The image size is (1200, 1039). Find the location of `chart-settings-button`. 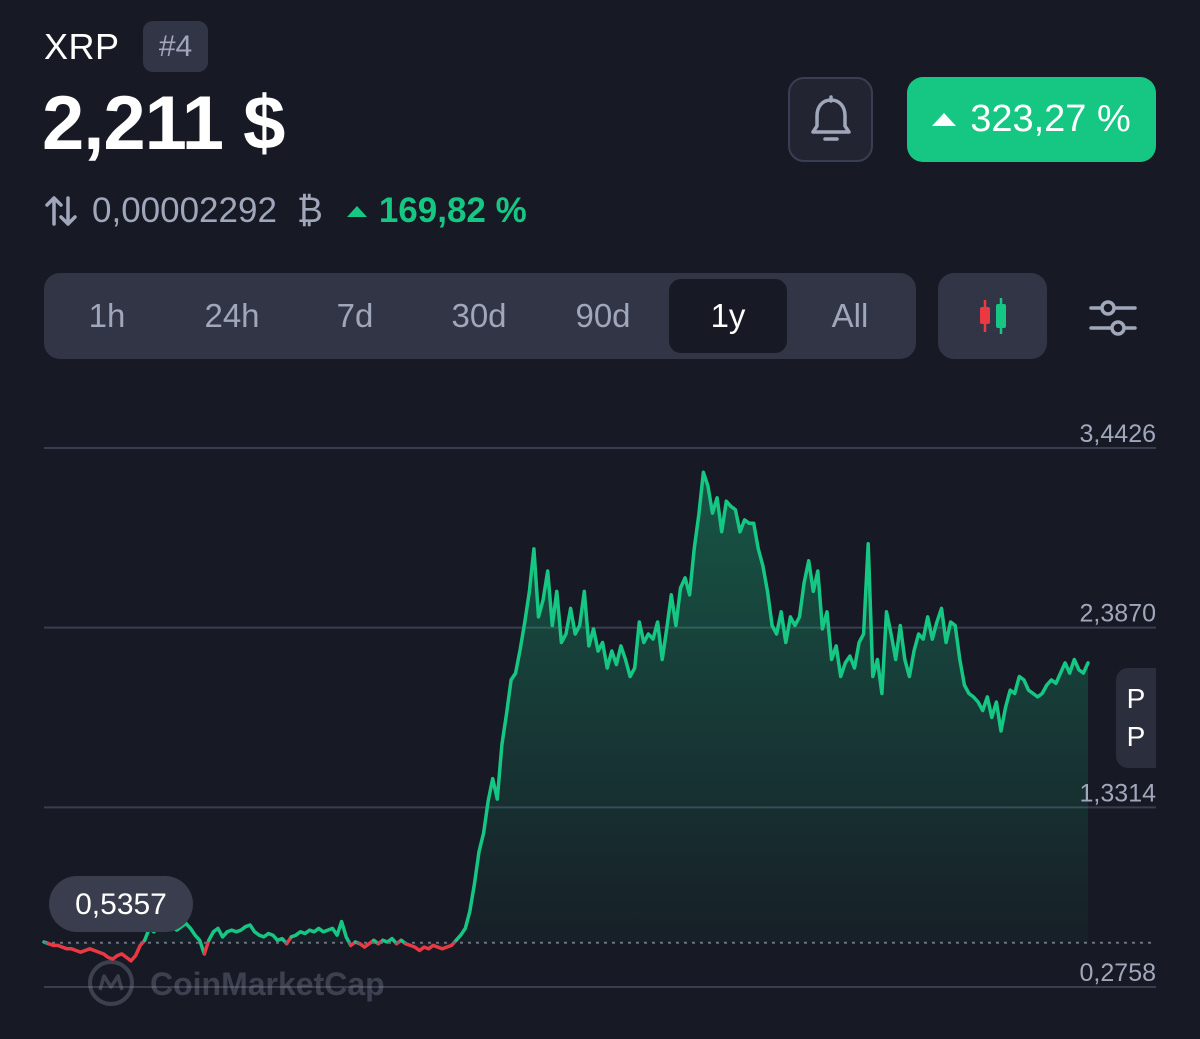

chart-settings-button is located at coordinates (1113, 318).